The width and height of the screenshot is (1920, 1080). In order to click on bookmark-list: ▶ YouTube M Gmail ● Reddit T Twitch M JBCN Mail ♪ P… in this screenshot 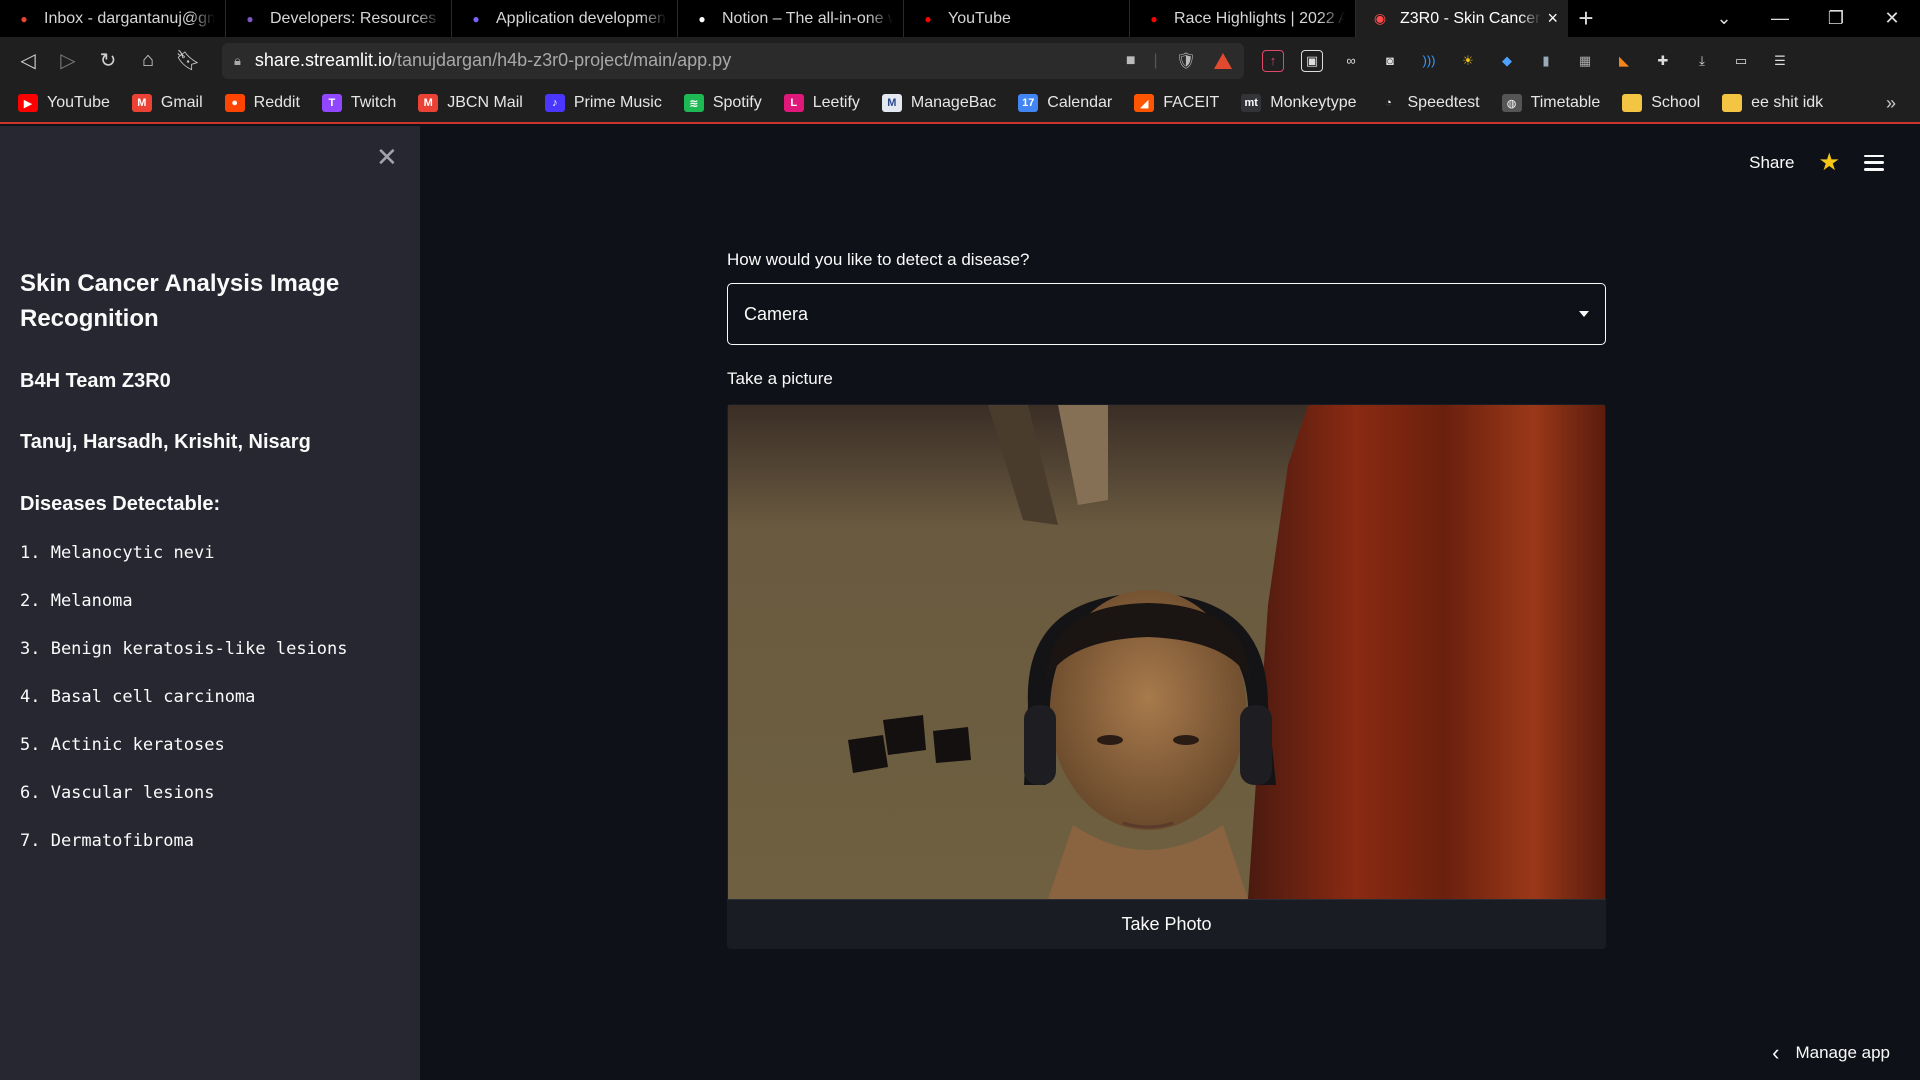, I will do `click(931, 103)`.